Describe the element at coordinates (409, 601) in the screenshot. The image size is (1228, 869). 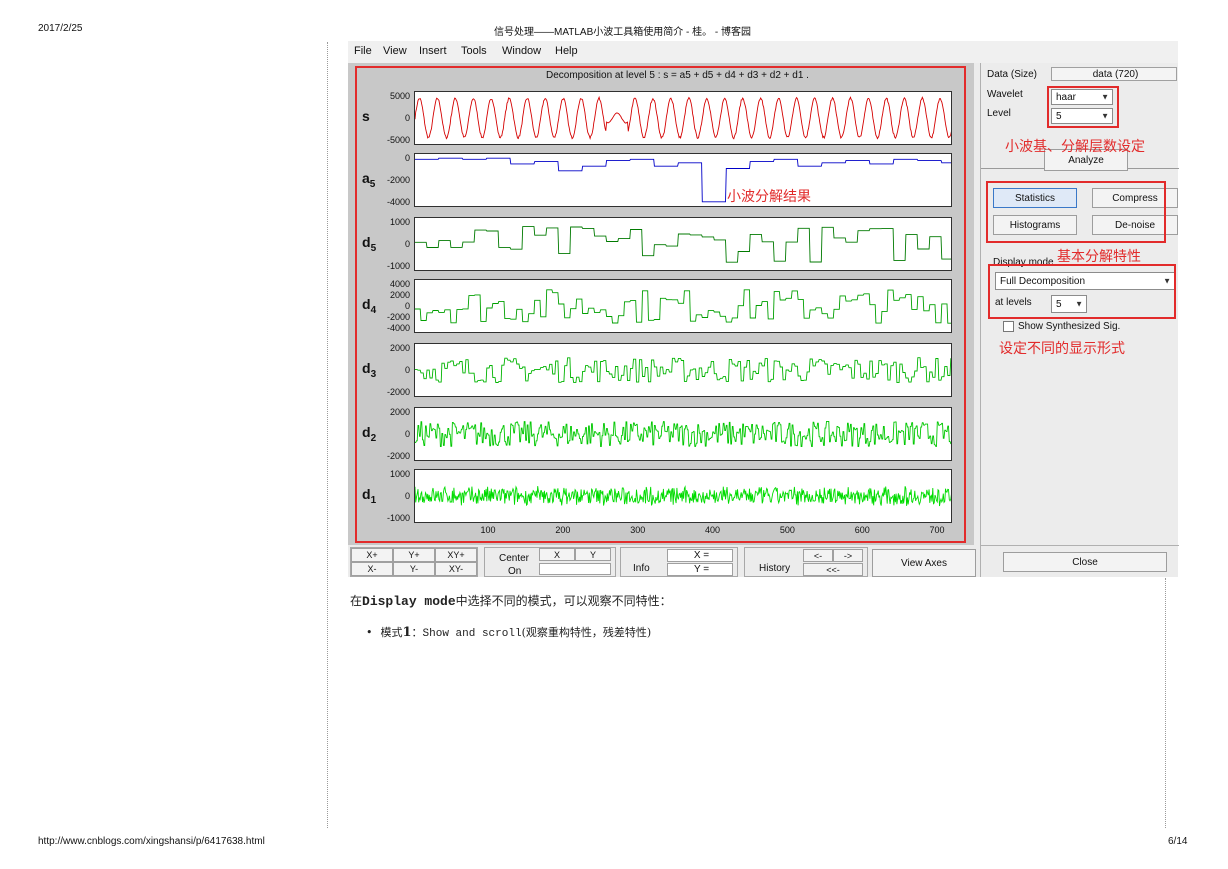
I see `body-code-display-mode: Display mode` at that location.